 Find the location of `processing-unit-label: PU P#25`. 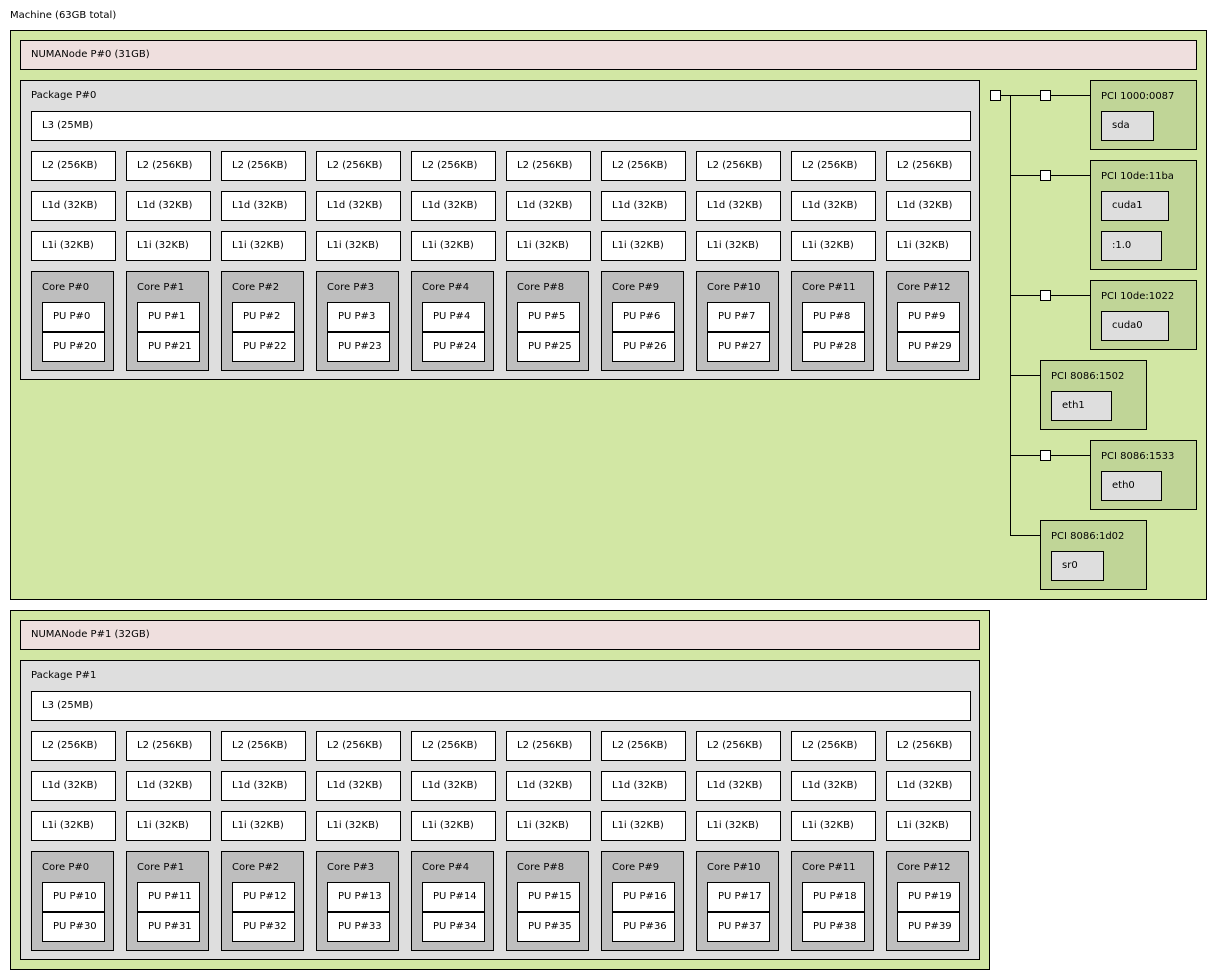

processing-unit-label: PU P#25 is located at coordinates (550, 346).